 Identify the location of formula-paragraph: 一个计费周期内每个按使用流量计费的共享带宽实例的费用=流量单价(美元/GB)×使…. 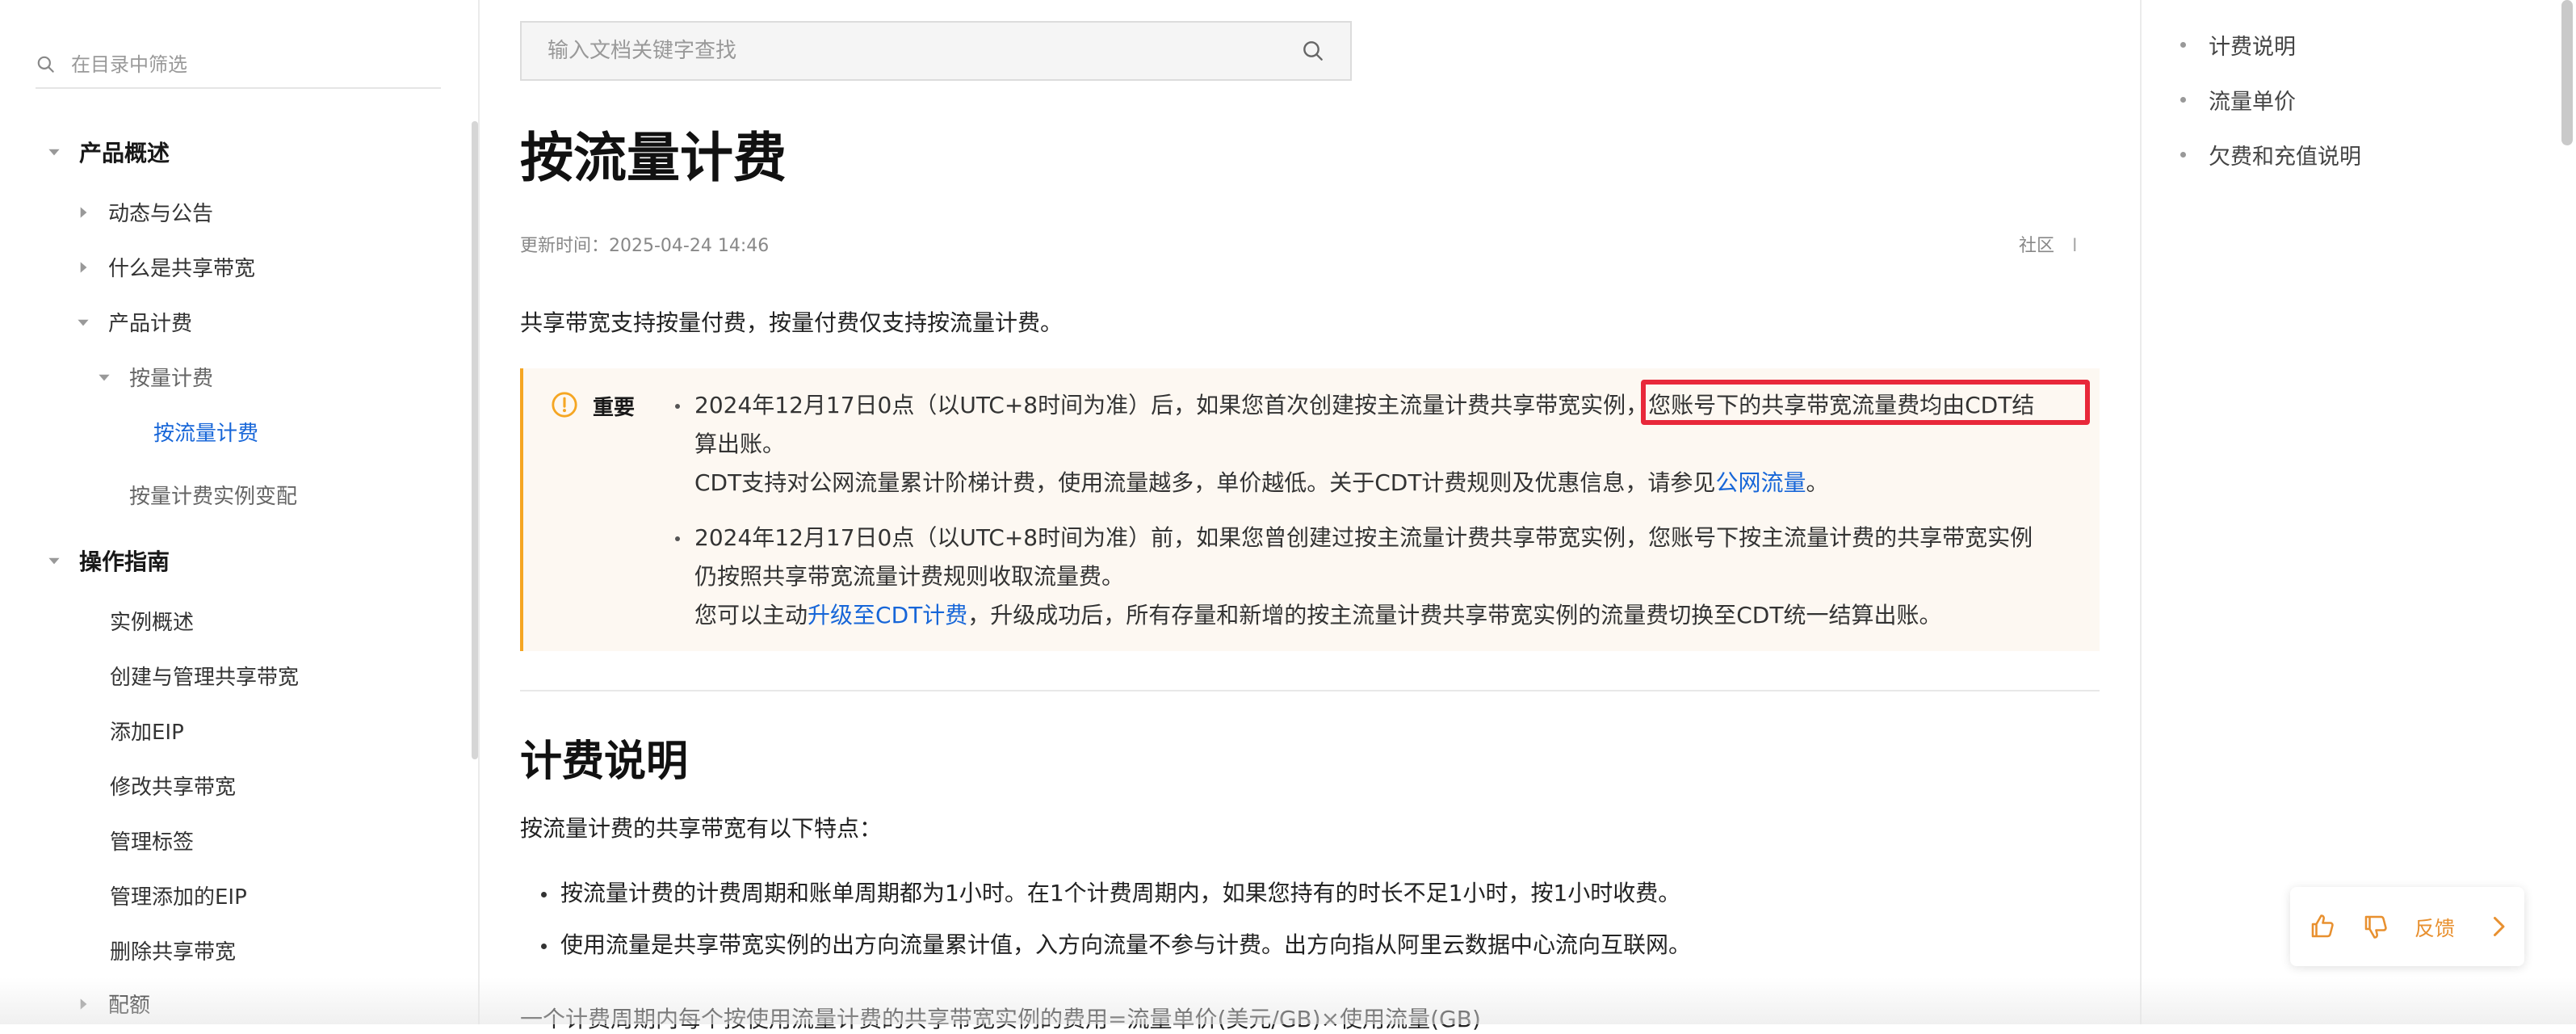
(1000, 1019).